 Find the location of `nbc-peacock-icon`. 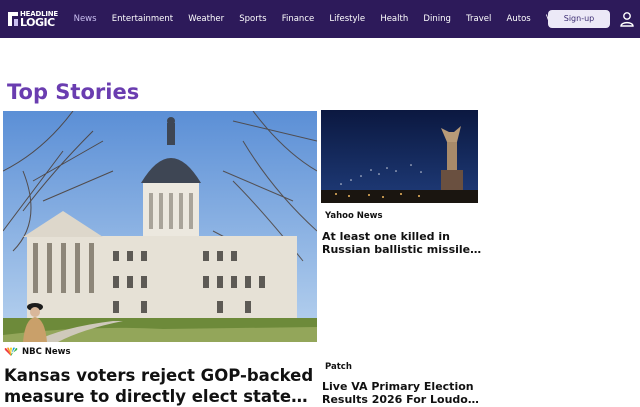

nbc-peacock-icon is located at coordinates (11, 351).